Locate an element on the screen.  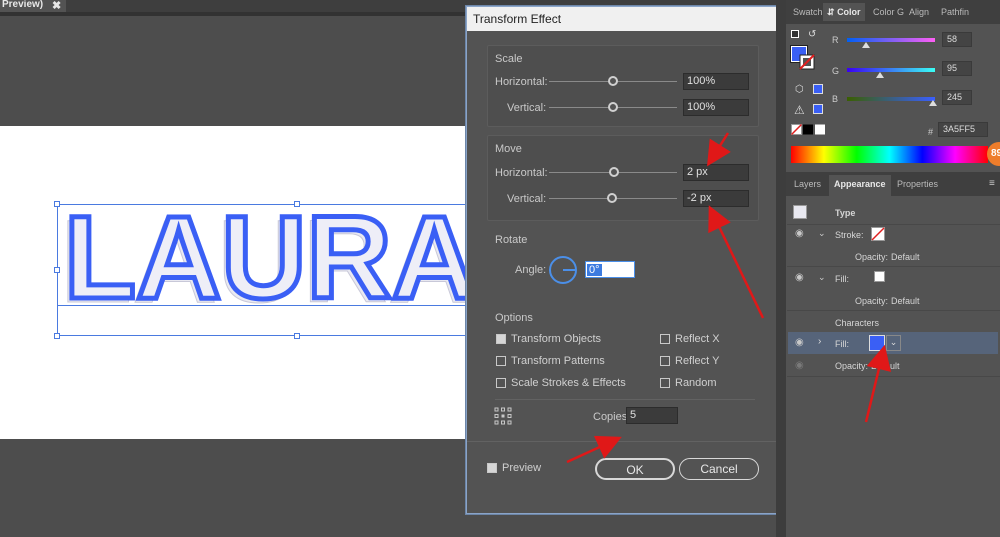
fill-dropdown-chevron-icon: ⌄ is located at coordinates (893, 343).